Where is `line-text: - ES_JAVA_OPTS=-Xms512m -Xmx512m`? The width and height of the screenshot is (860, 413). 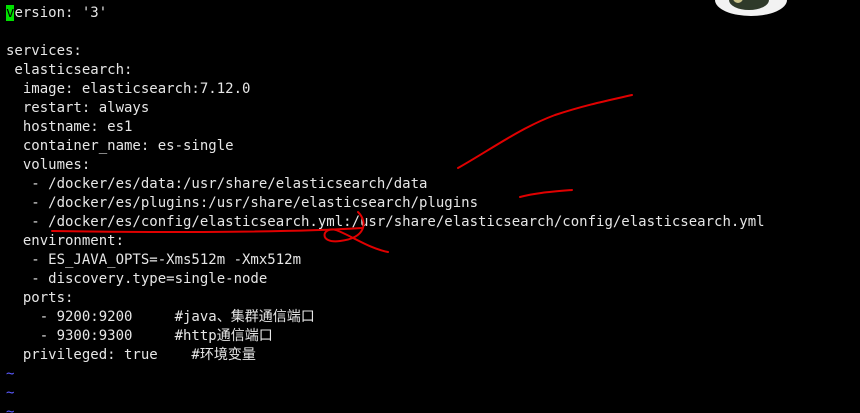
line-text: - ES_JAVA_OPTS=-Xms512m -Xmx512m is located at coordinates (154, 260).